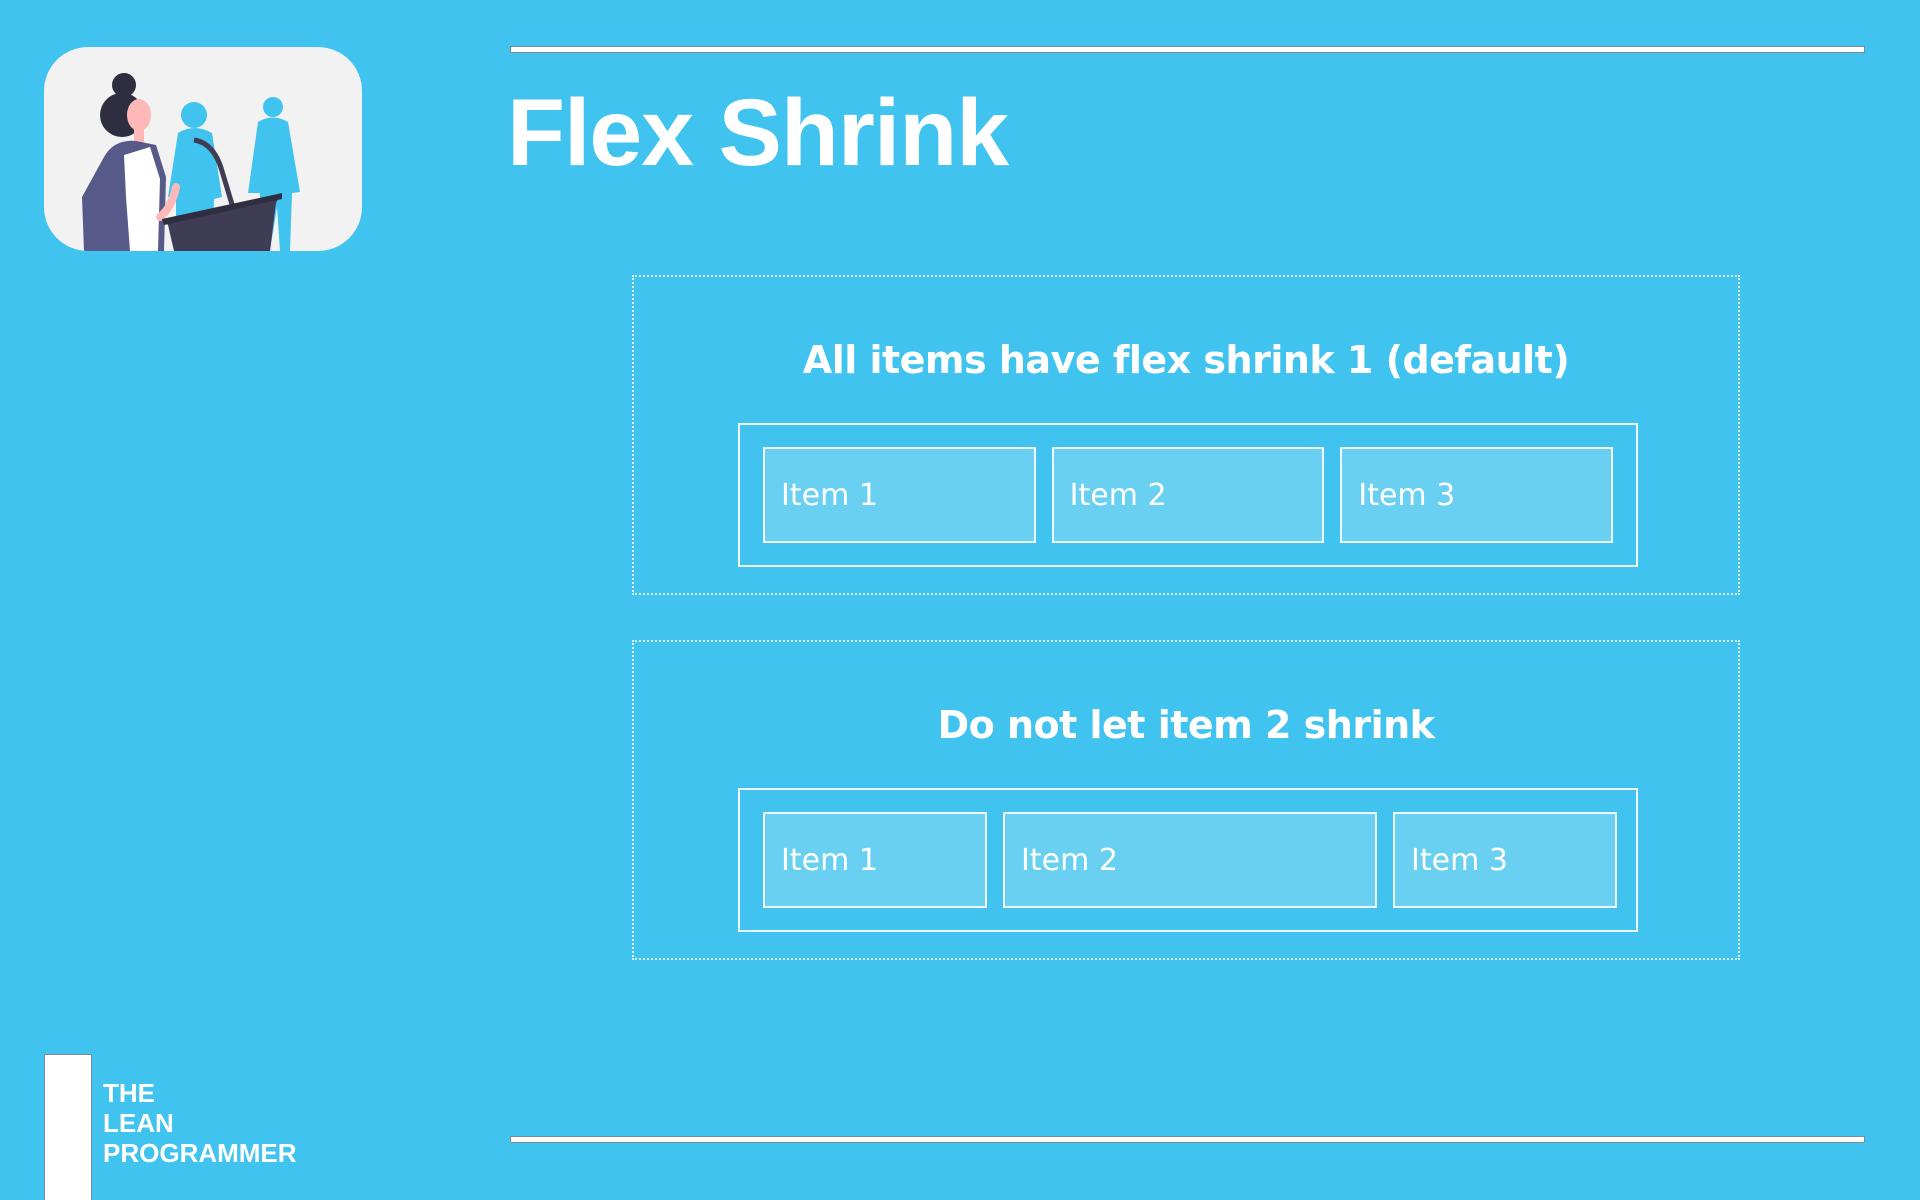 The width and height of the screenshot is (1920, 1200). What do you see at coordinates (129, 1093) in the screenshot?
I see `brand-line-1: THE` at bounding box center [129, 1093].